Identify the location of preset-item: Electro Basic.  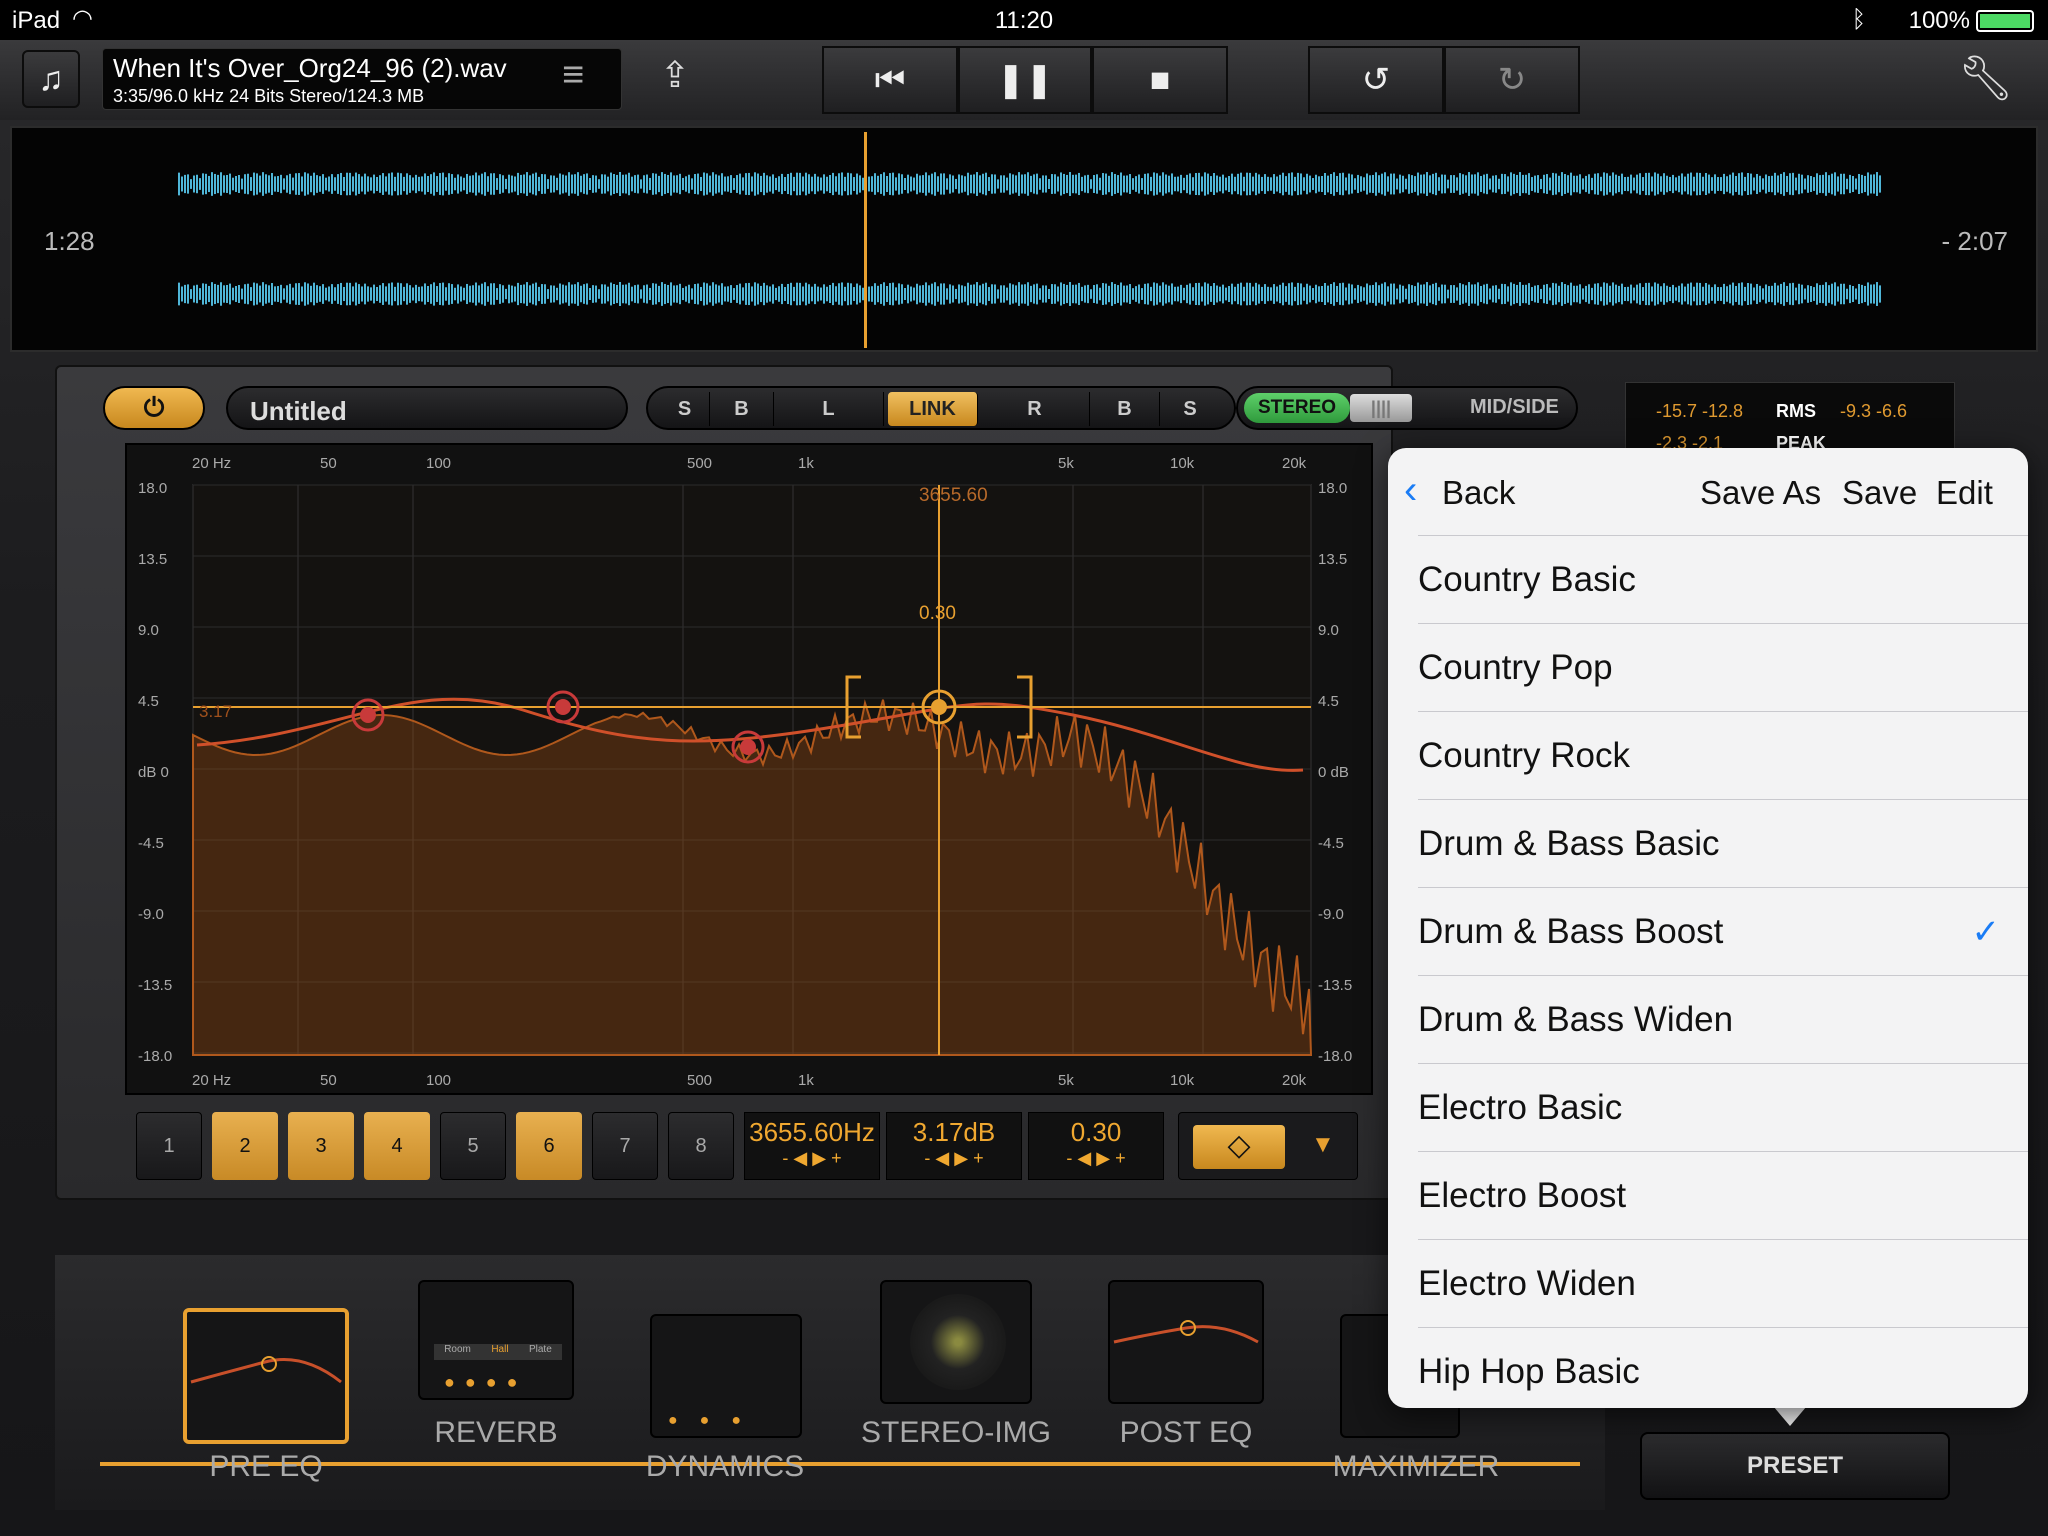
(1723, 1108).